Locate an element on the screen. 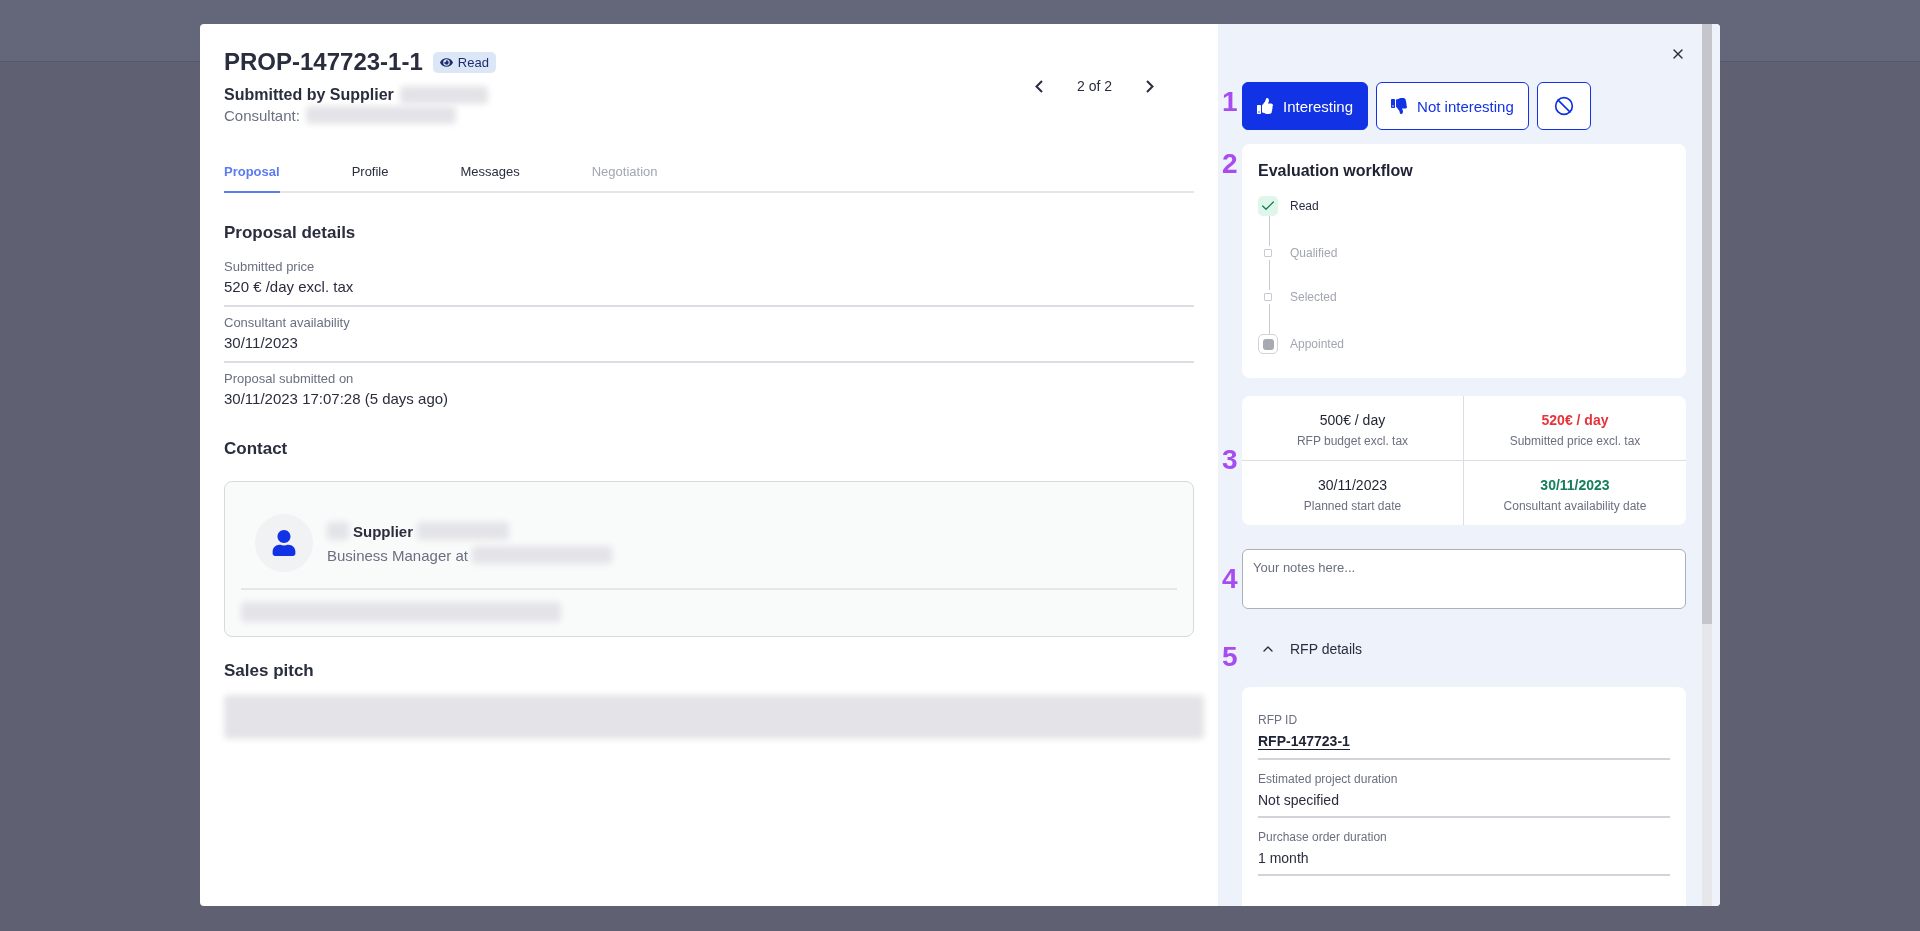  card-title: Evaluation workflow is located at coordinates (1335, 171).